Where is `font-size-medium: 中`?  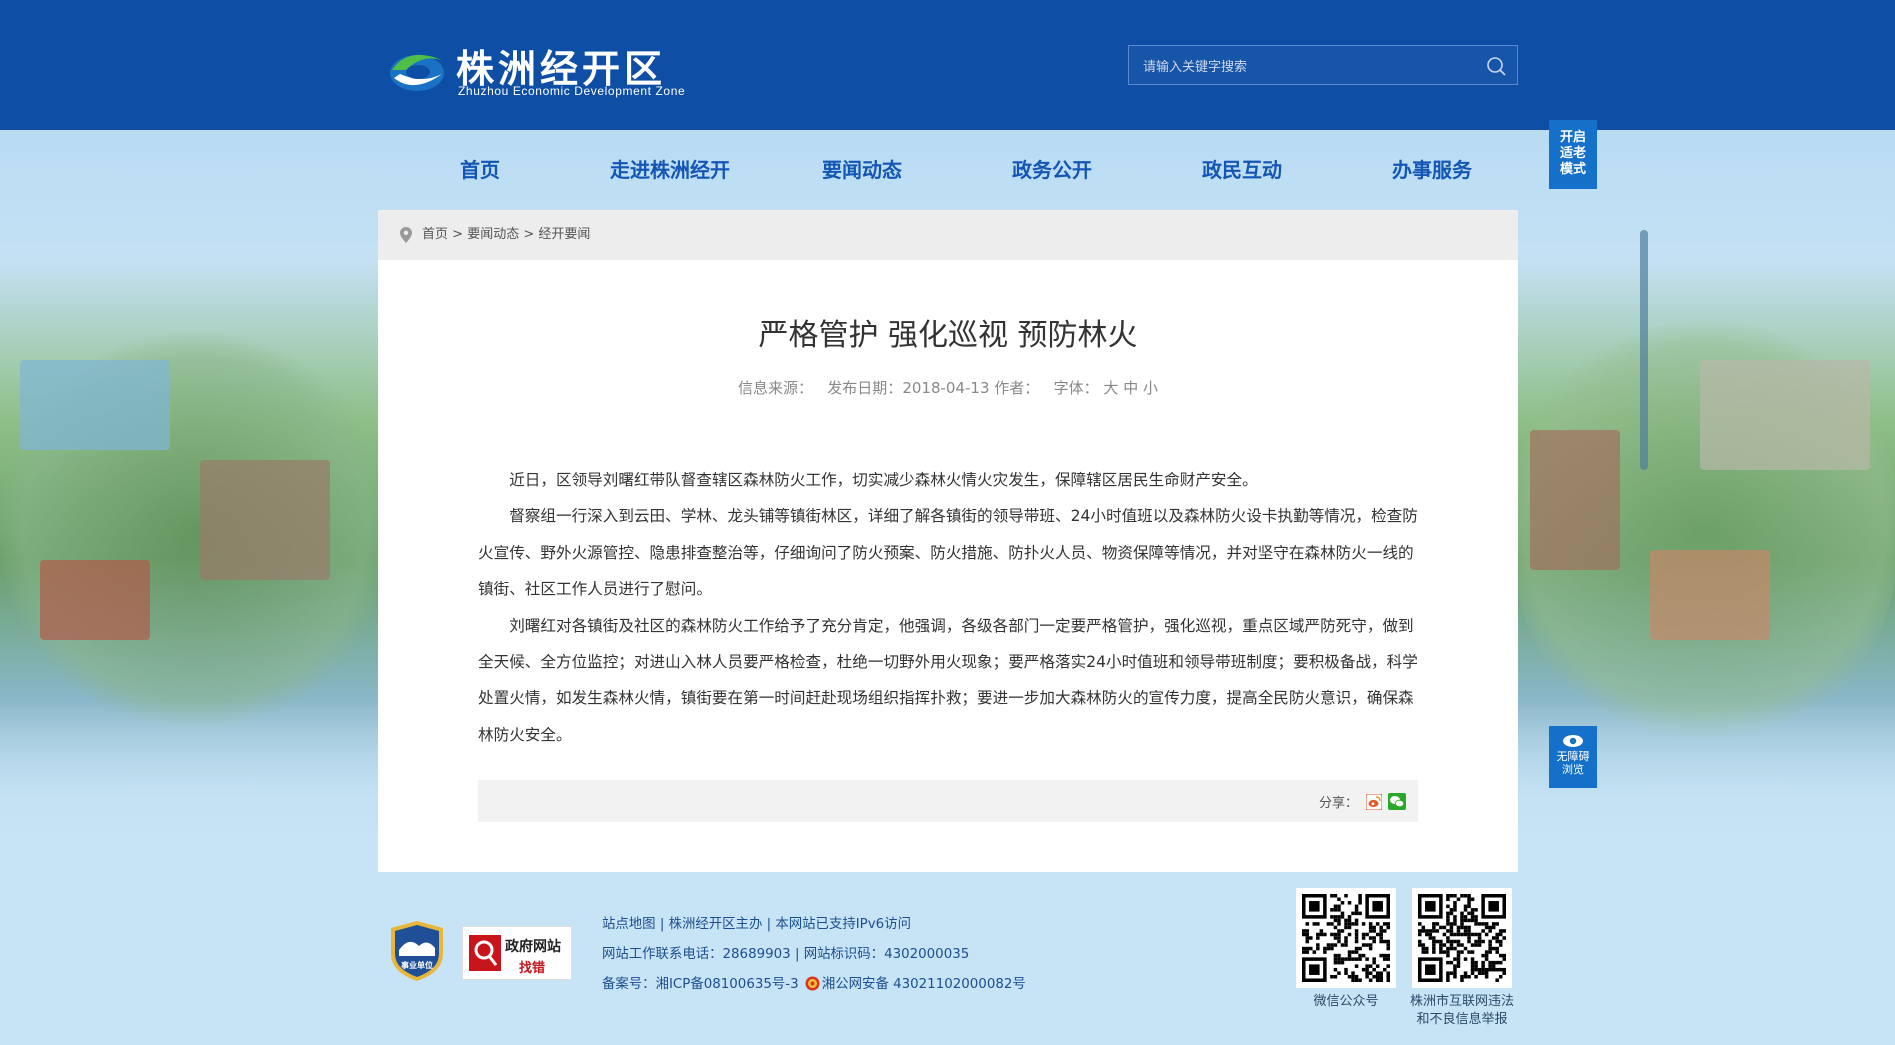 font-size-medium: 中 is located at coordinates (1130, 388).